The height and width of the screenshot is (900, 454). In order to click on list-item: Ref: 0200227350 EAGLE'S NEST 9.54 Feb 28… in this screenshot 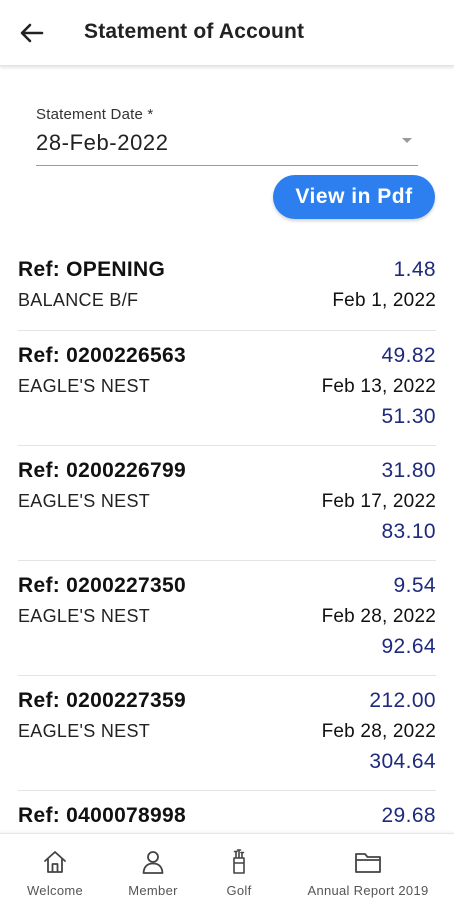, I will do `click(227, 617)`.